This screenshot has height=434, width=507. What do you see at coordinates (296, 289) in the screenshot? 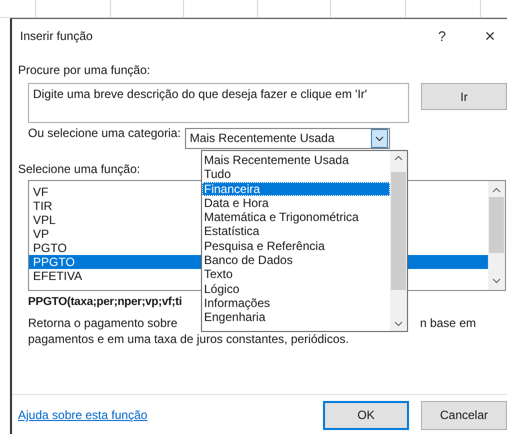
I see `category-option: Lógico` at bounding box center [296, 289].